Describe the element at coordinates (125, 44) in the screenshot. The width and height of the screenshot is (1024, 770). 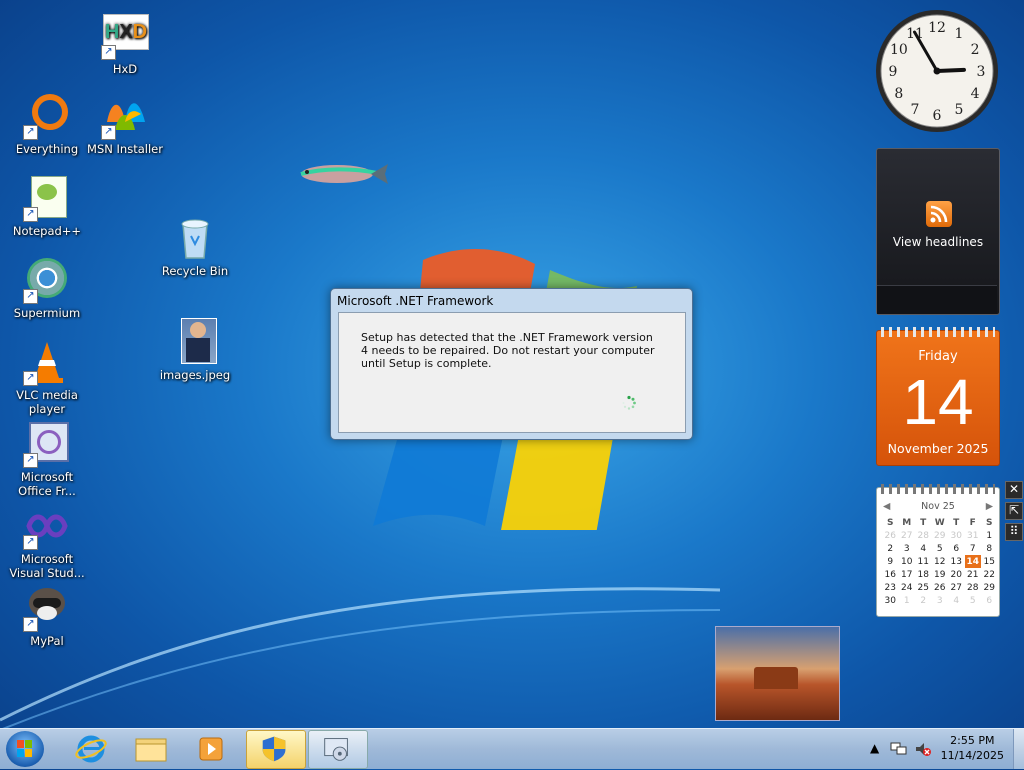
I see `desktop-icon-hxd: HXD ↗ HxD` at that location.